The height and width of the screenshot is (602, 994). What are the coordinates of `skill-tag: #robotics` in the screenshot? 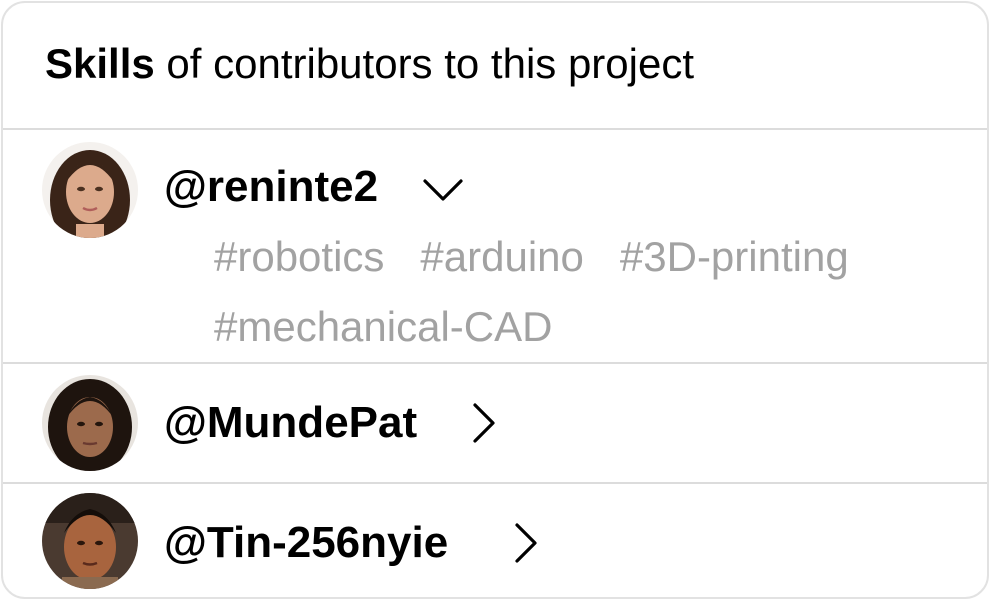 It's located at (299, 256).